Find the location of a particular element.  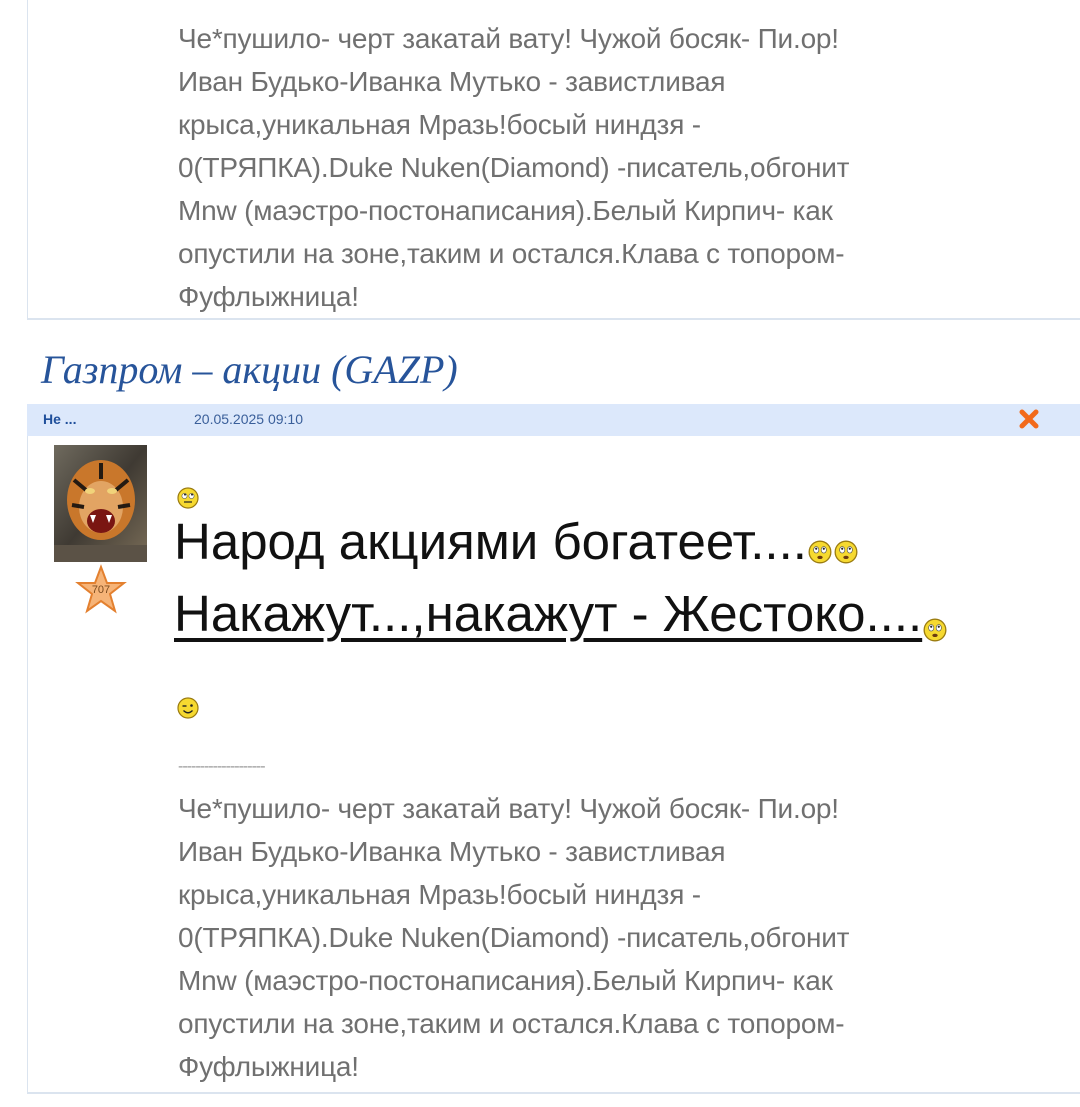

star-icon: 707 is located at coordinates (101, 589).